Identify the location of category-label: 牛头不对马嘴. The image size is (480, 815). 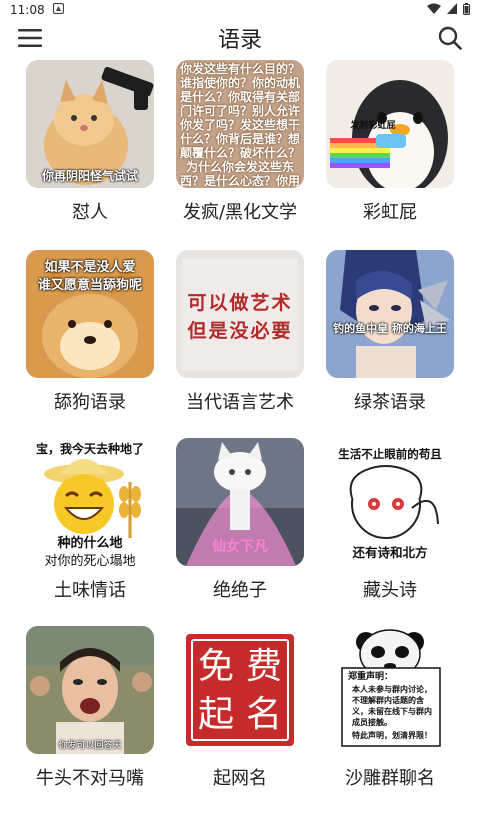
(90, 778).